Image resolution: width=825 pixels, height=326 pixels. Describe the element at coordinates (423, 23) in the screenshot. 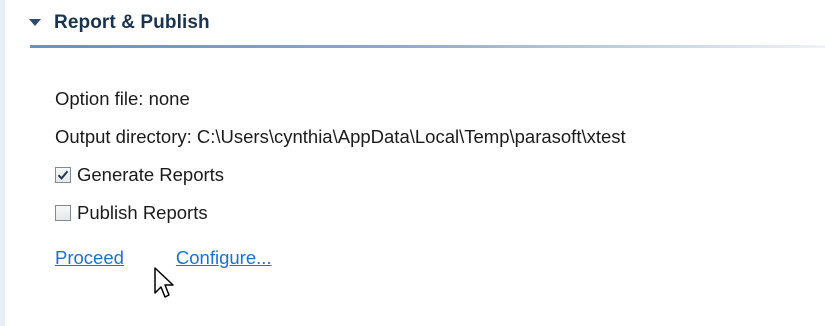

I see `section-header: Report & Publish` at that location.